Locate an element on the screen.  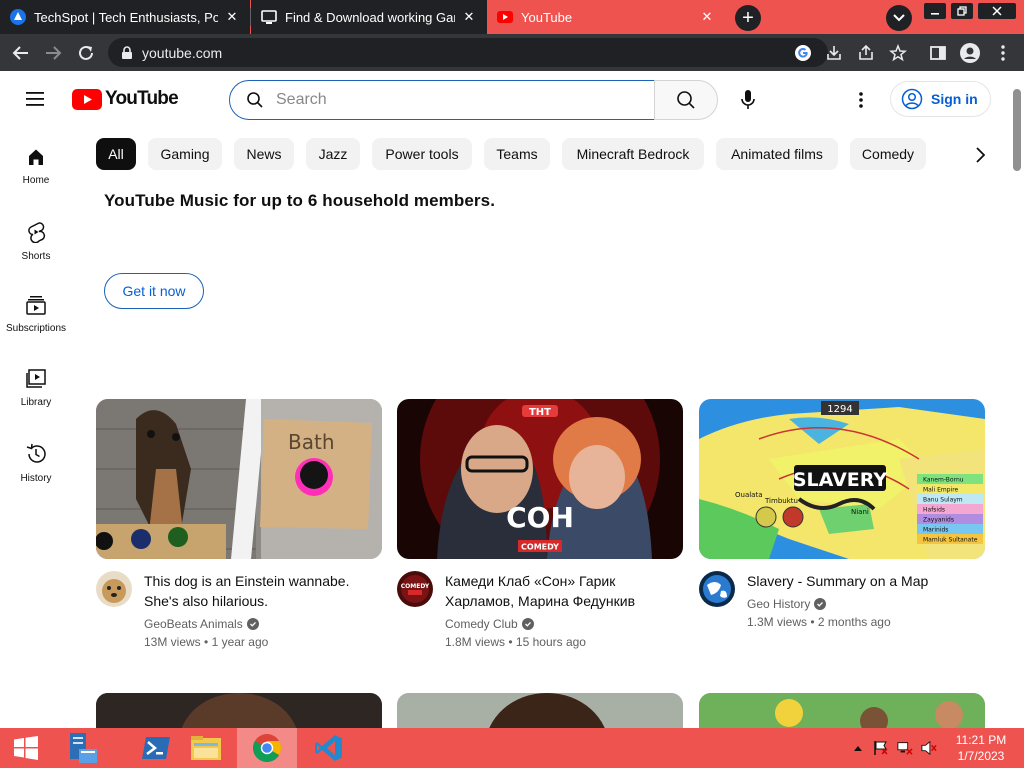
chrome-icon is located at coordinates (267, 748).